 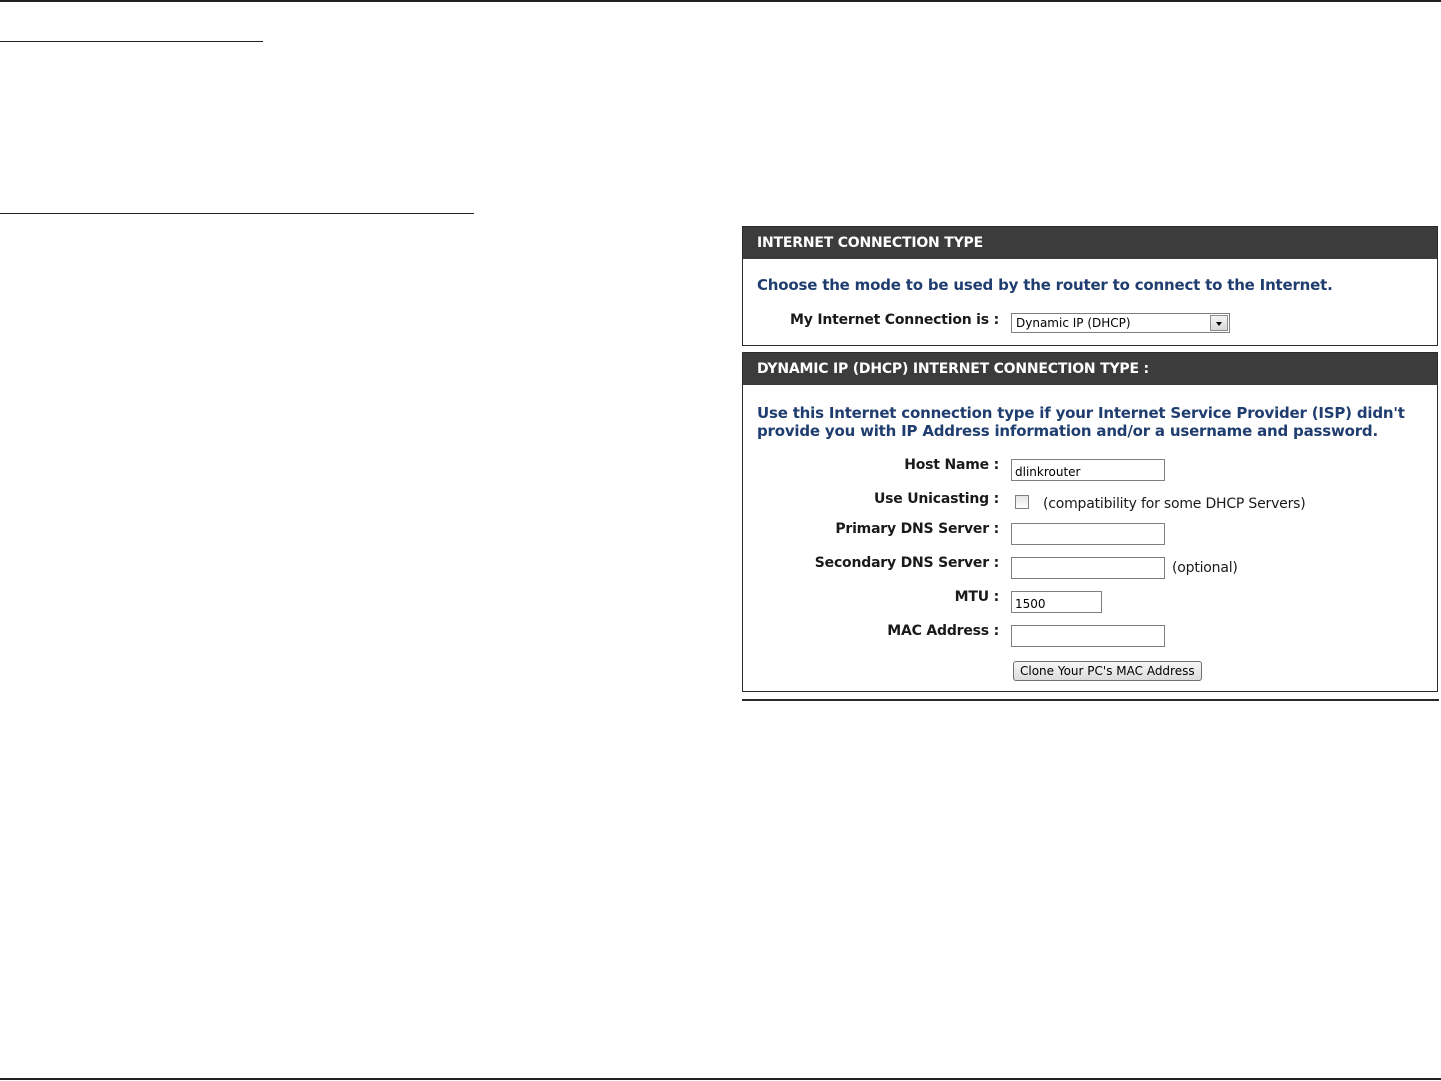 I want to click on use-unicasting-label: Use Unicasting :, so click(x=936, y=499).